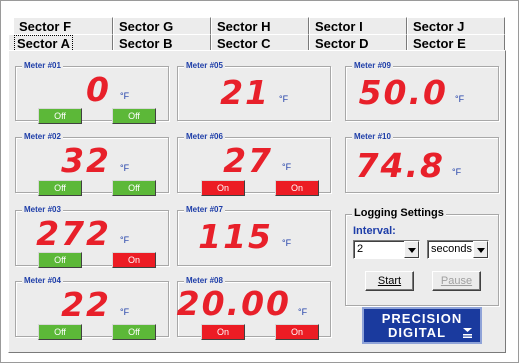 The image size is (519, 363). I want to click on meter-title: Meter #07, so click(204, 209).